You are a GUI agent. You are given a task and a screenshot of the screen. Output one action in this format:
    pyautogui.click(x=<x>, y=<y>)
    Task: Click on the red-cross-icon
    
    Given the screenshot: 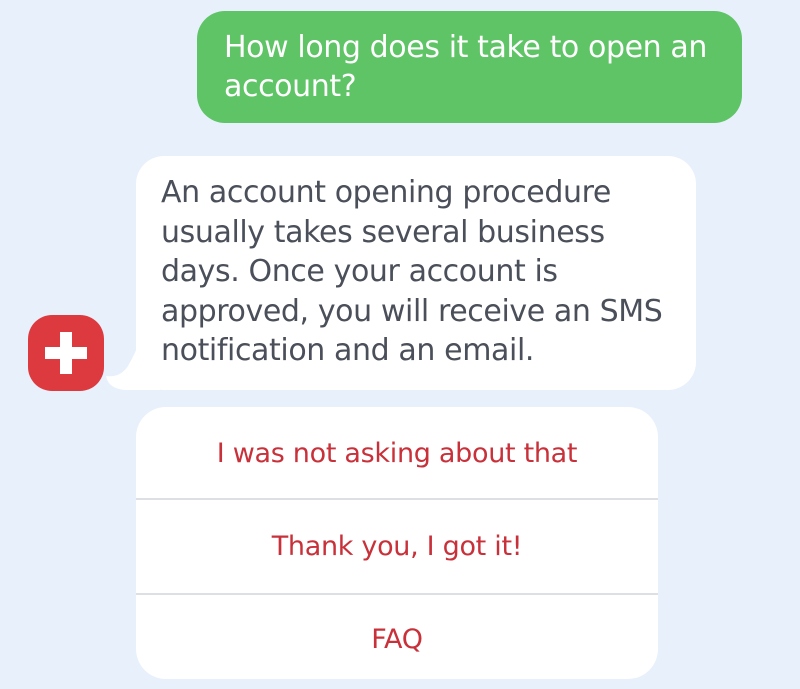 What is the action you would take?
    pyautogui.click(x=66, y=353)
    